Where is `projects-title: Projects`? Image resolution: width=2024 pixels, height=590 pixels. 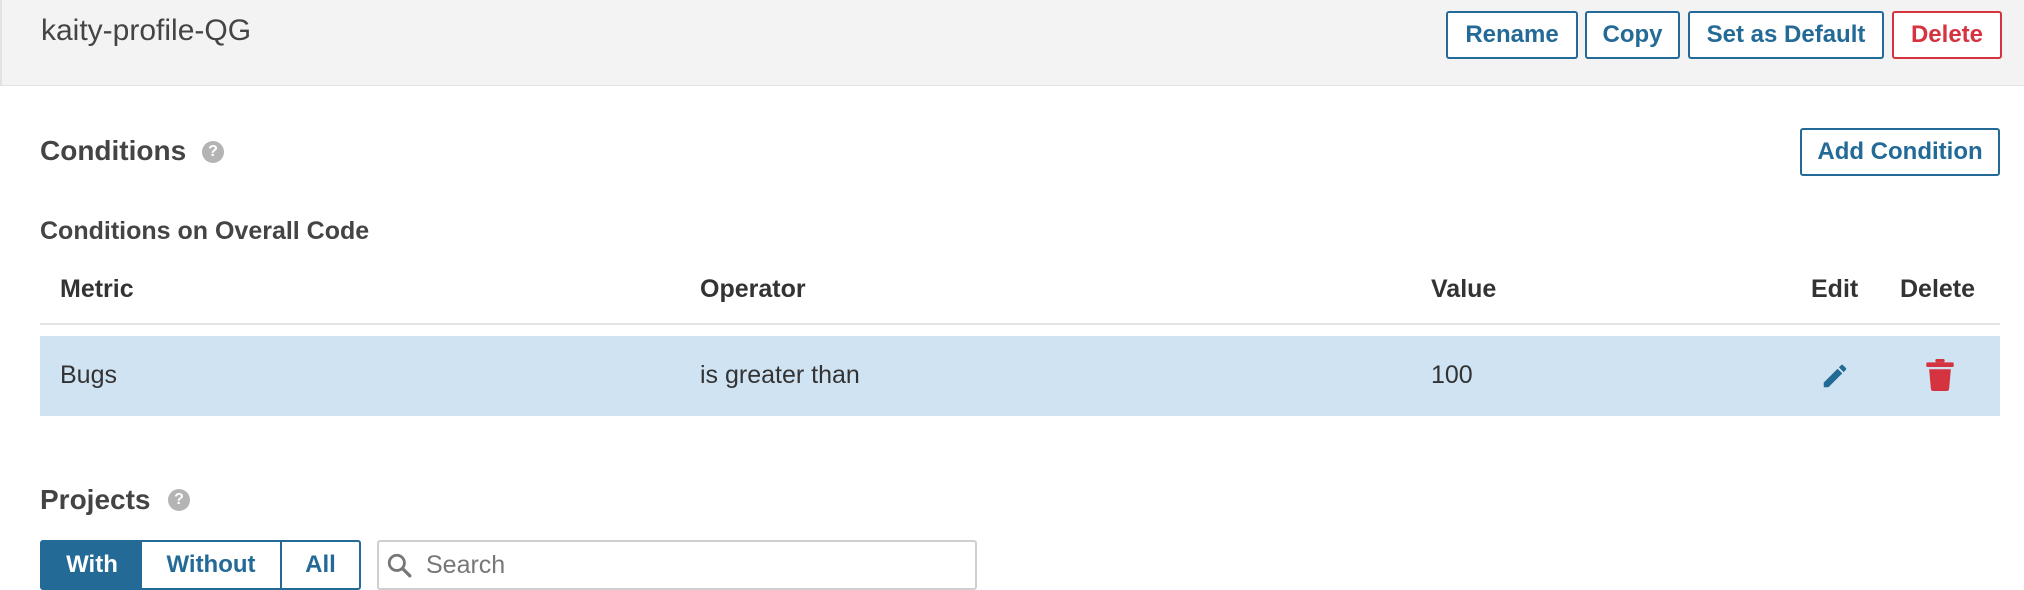
projects-title: Projects is located at coordinates (95, 499).